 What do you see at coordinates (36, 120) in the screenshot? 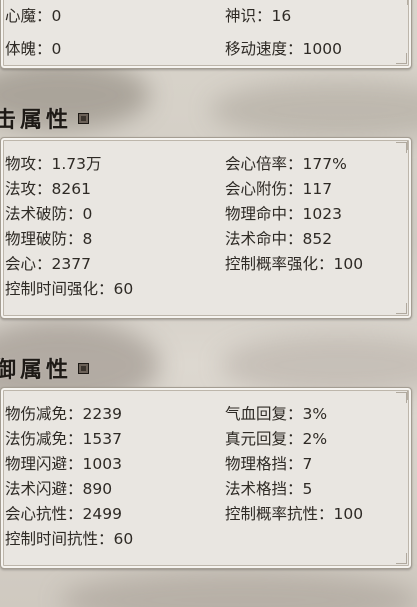
I see `attack-section-title-text: 击属性` at bounding box center [36, 120].